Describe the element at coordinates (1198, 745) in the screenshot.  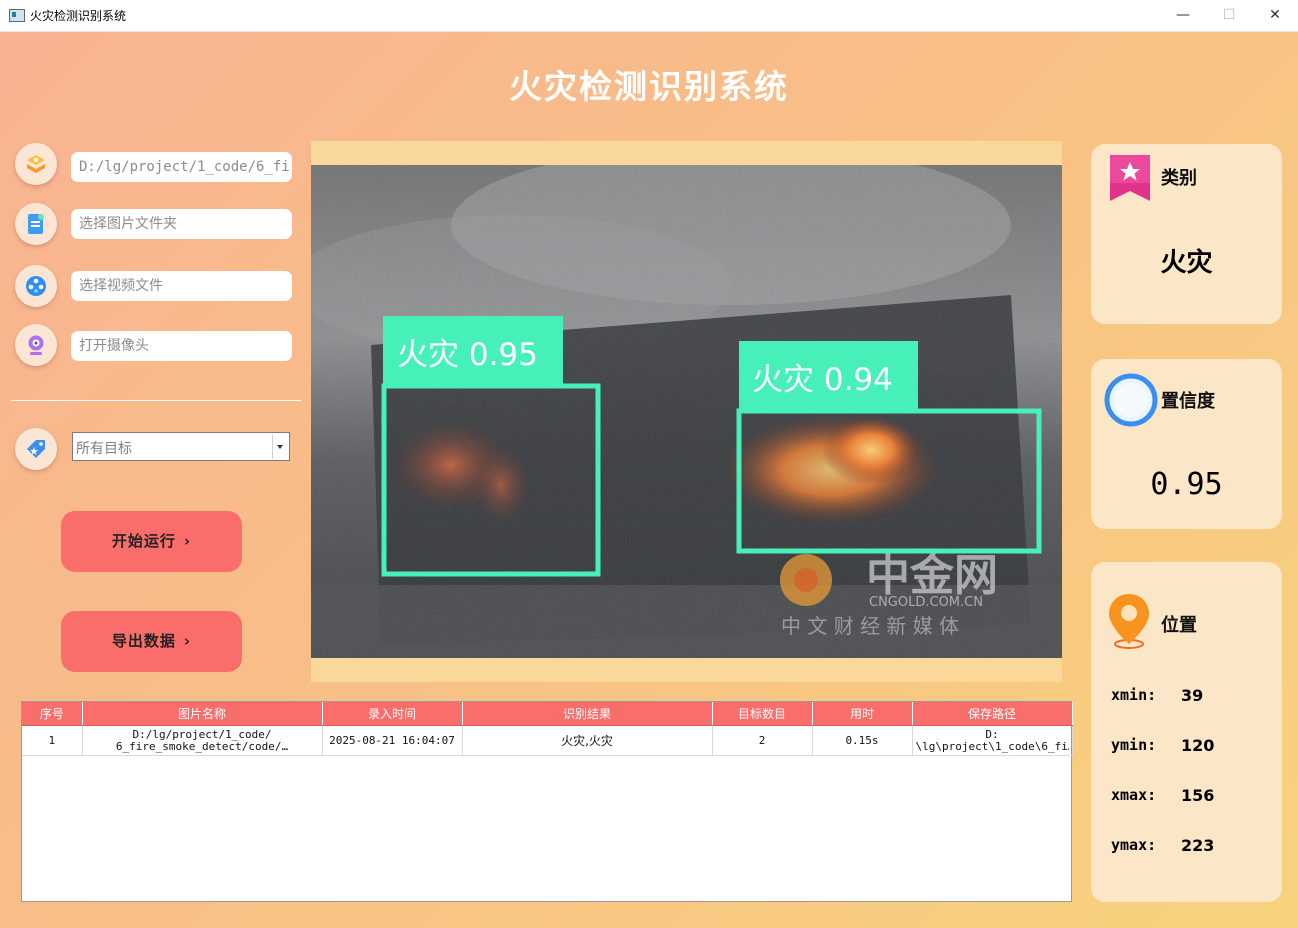
I see `ymin-value: 120` at that location.